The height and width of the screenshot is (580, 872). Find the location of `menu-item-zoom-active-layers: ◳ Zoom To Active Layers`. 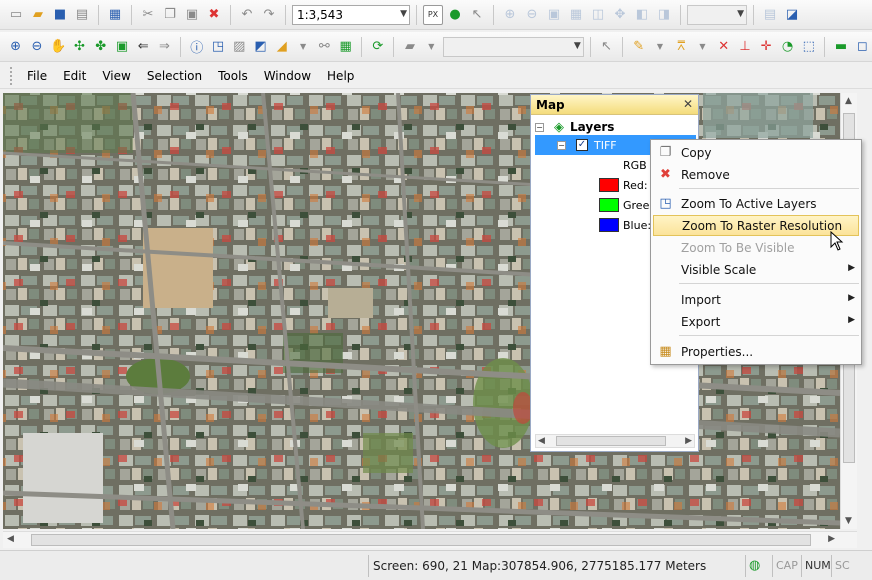

menu-item-zoom-active-layers: ◳ Zoom To Active Layers is located at coordinates (756, 203).